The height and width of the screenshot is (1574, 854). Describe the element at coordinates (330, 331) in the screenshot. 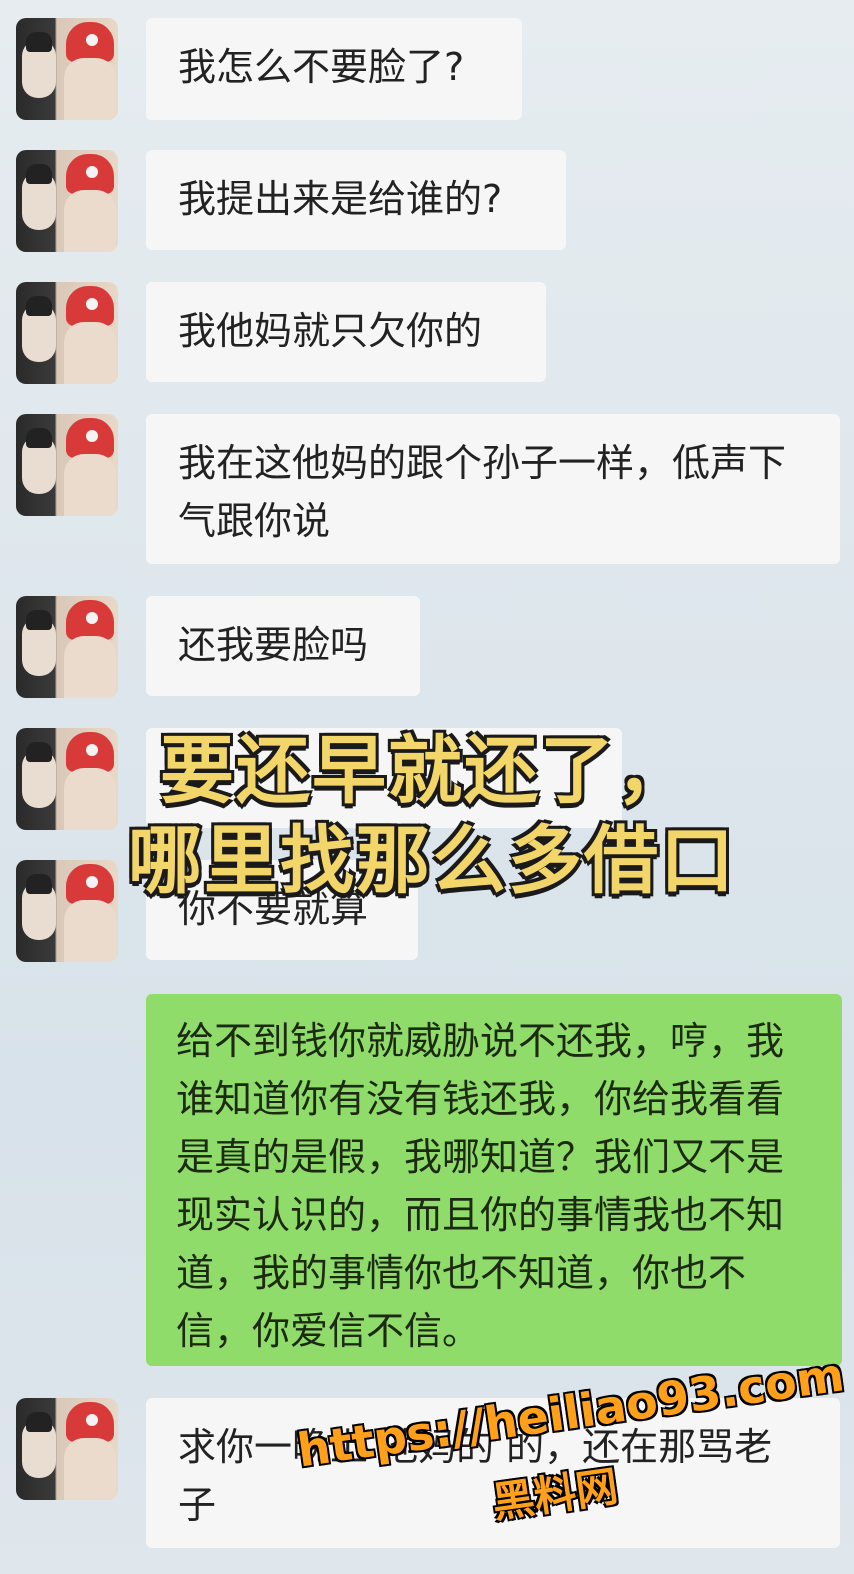

I see `message-text: 我他妈就只欠你的` at that location.